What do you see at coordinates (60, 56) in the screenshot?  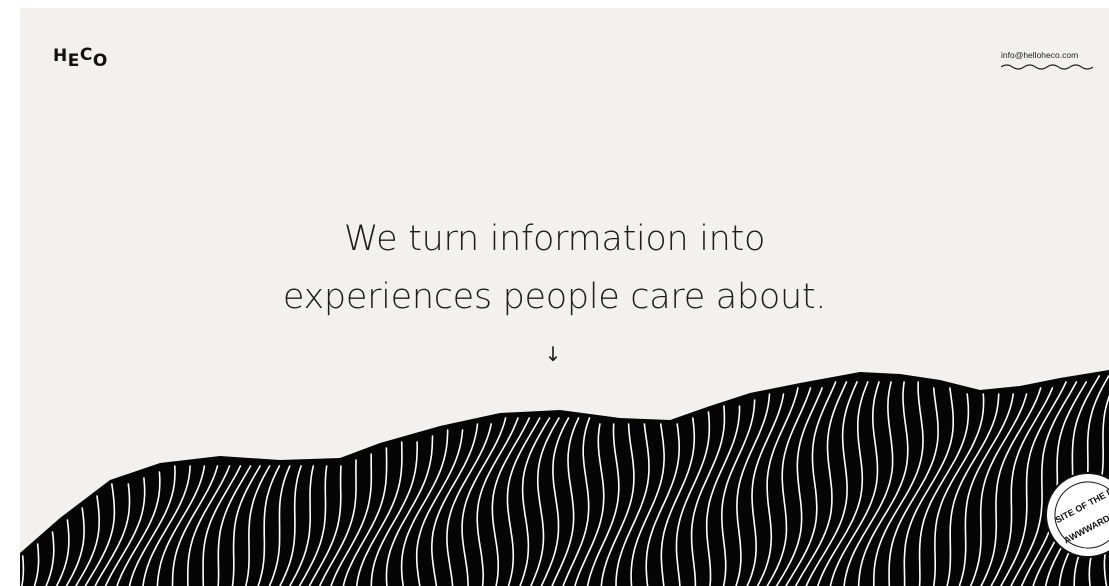 I see `logo-letter-h: H` at bounding box center [60, 56].